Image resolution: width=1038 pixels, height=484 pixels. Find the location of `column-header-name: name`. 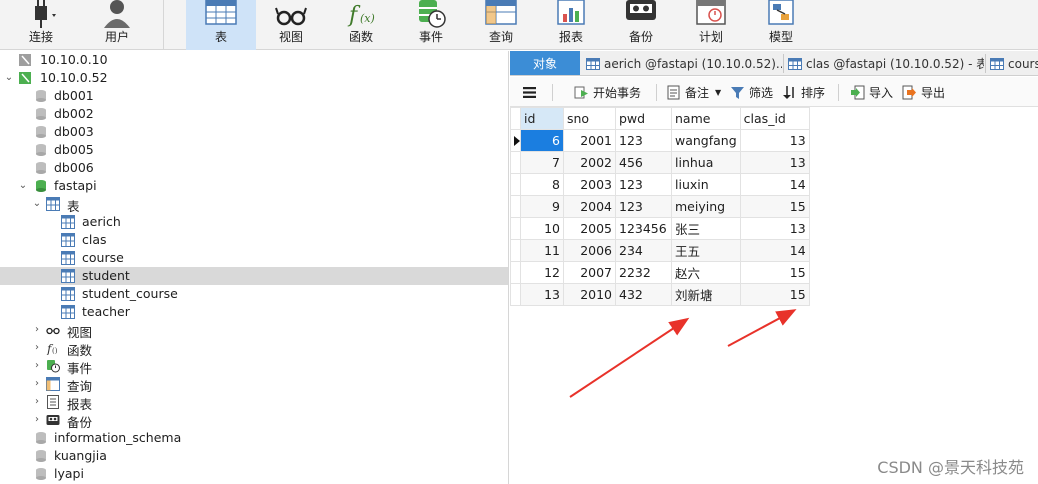

column-header-name: name is located at coordinates (706, 118).